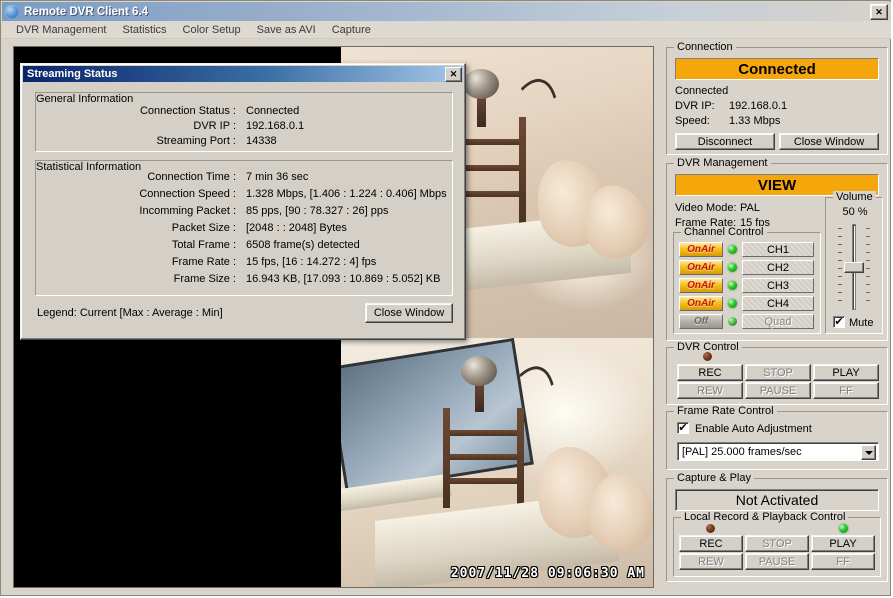  What do you see at coordinates (778, 321) in the screenshot?
I see `channel-button-quad: Quad` at bounding box center [778, 321].